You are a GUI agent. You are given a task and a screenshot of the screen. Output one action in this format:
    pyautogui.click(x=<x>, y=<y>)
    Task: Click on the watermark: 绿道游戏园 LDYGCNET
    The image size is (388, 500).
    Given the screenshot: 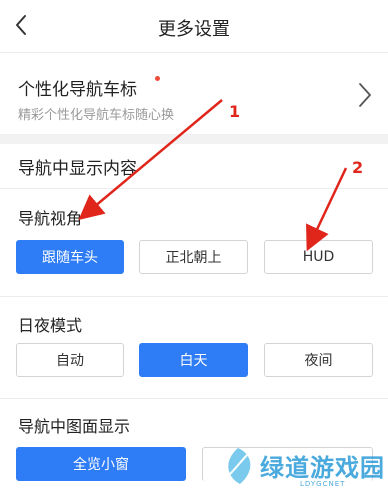 What is the action you would take?
    pyautogui.click(x=303, y=469)
    